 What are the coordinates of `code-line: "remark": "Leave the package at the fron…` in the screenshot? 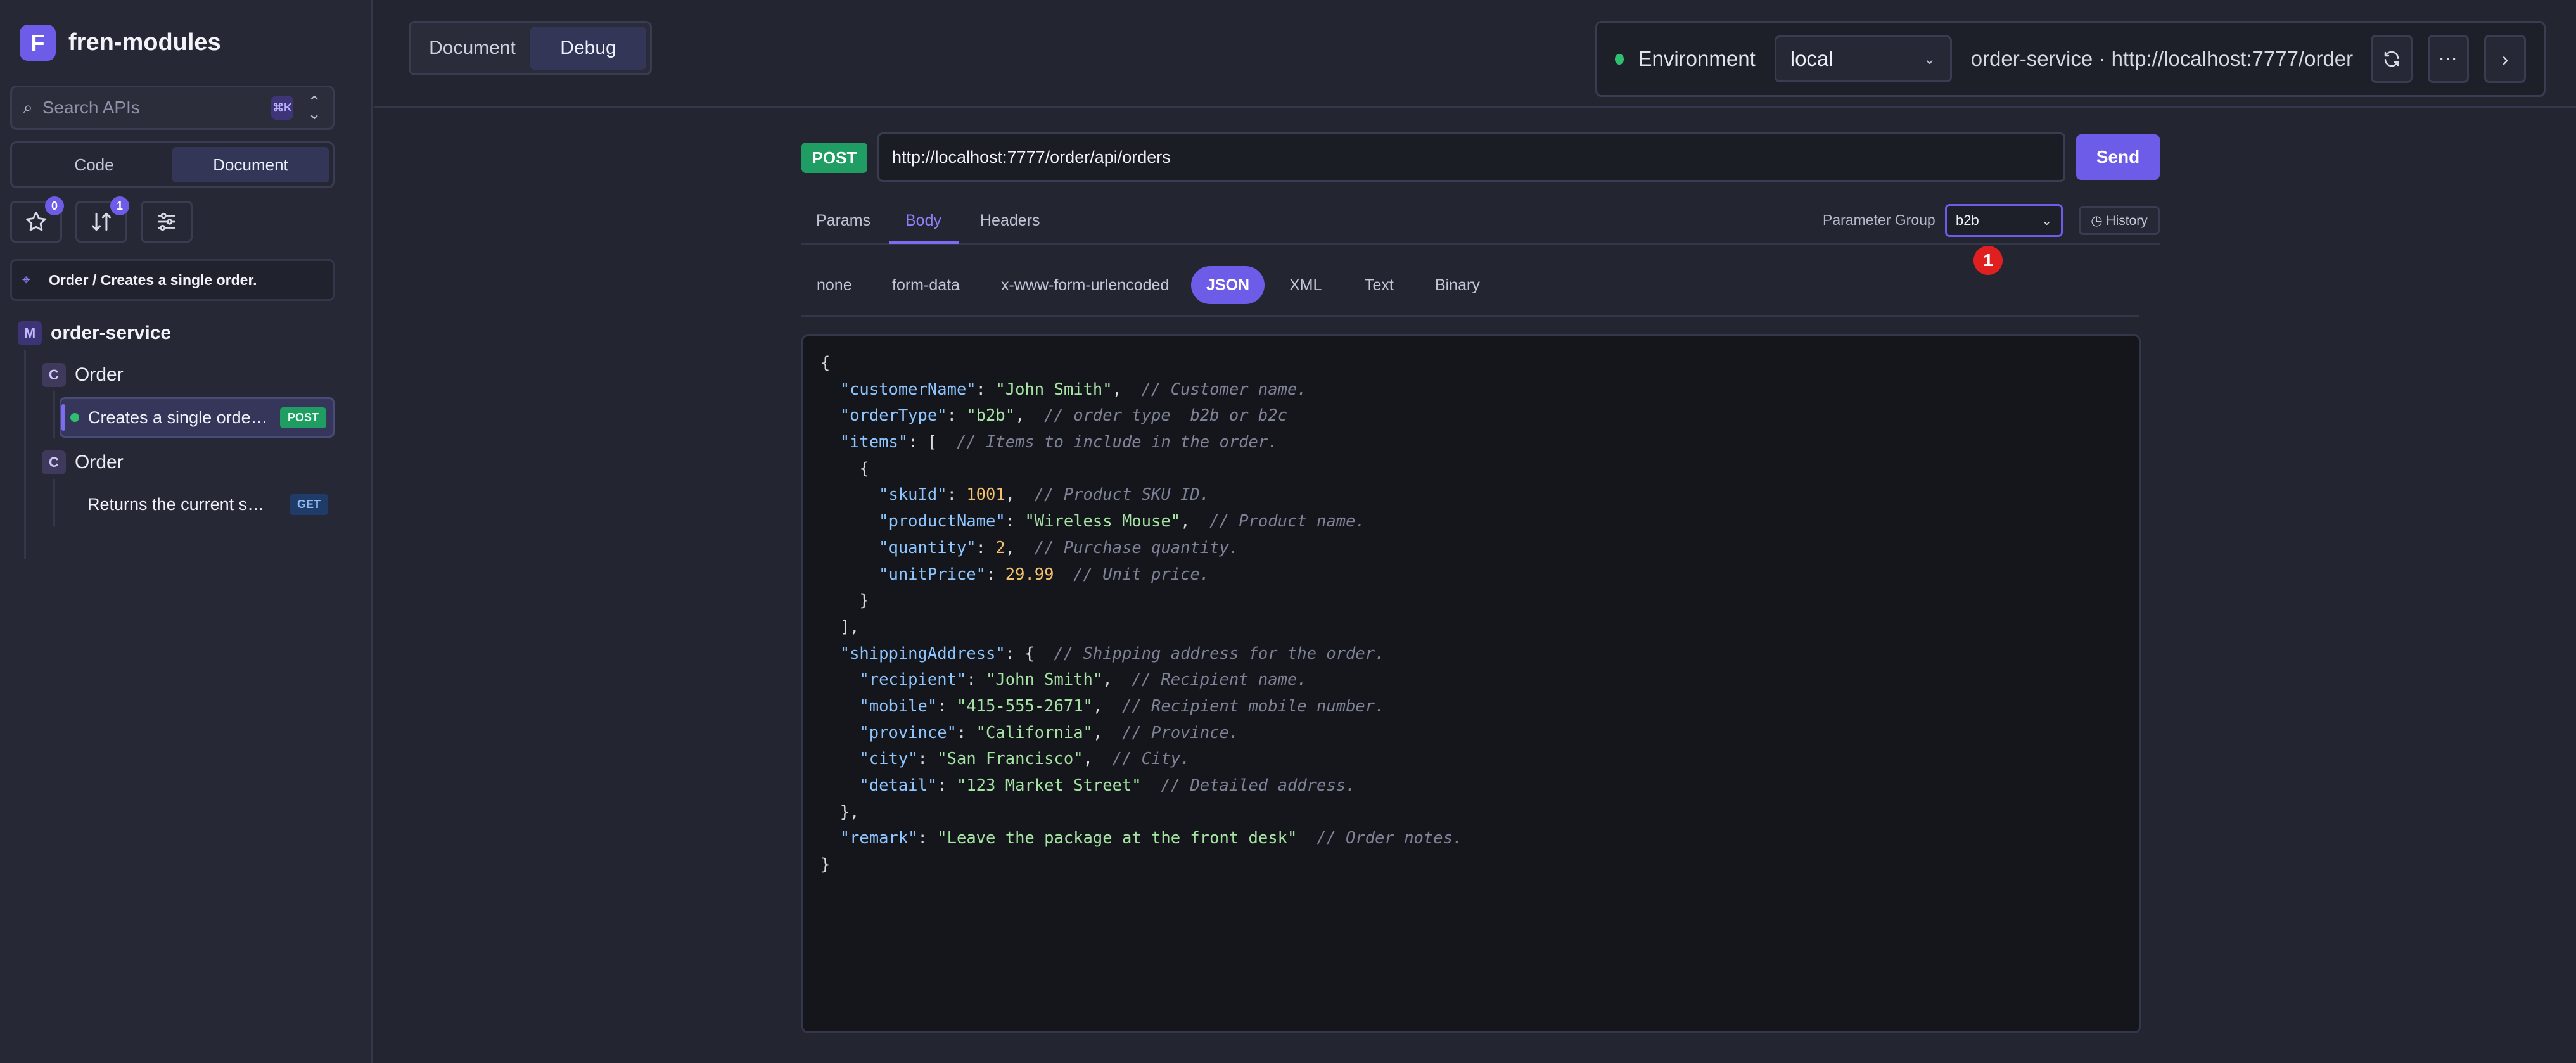 It's located at (1151, 838).